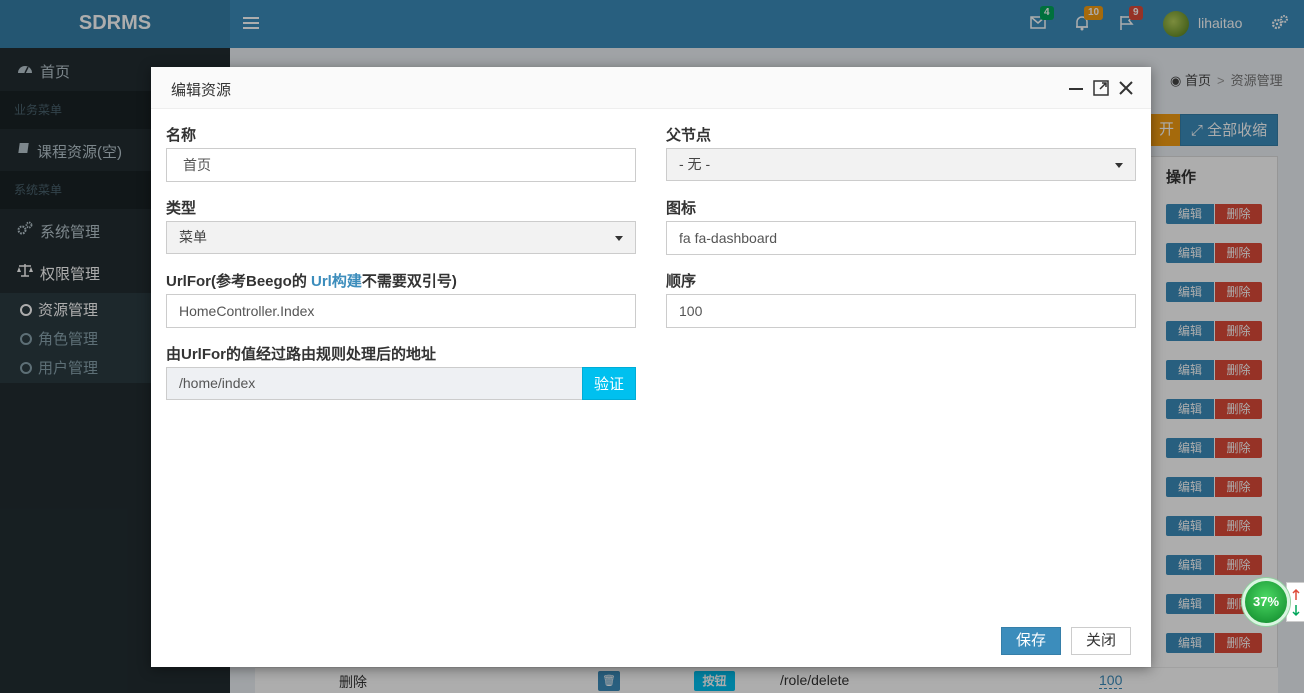 The height and width of the screenshot is (693, 1304). What do you see at coordinates (401, 311) in the screenshot?
I see `urlfor-input: HomeController.Index` at bounding box center [401, 311].